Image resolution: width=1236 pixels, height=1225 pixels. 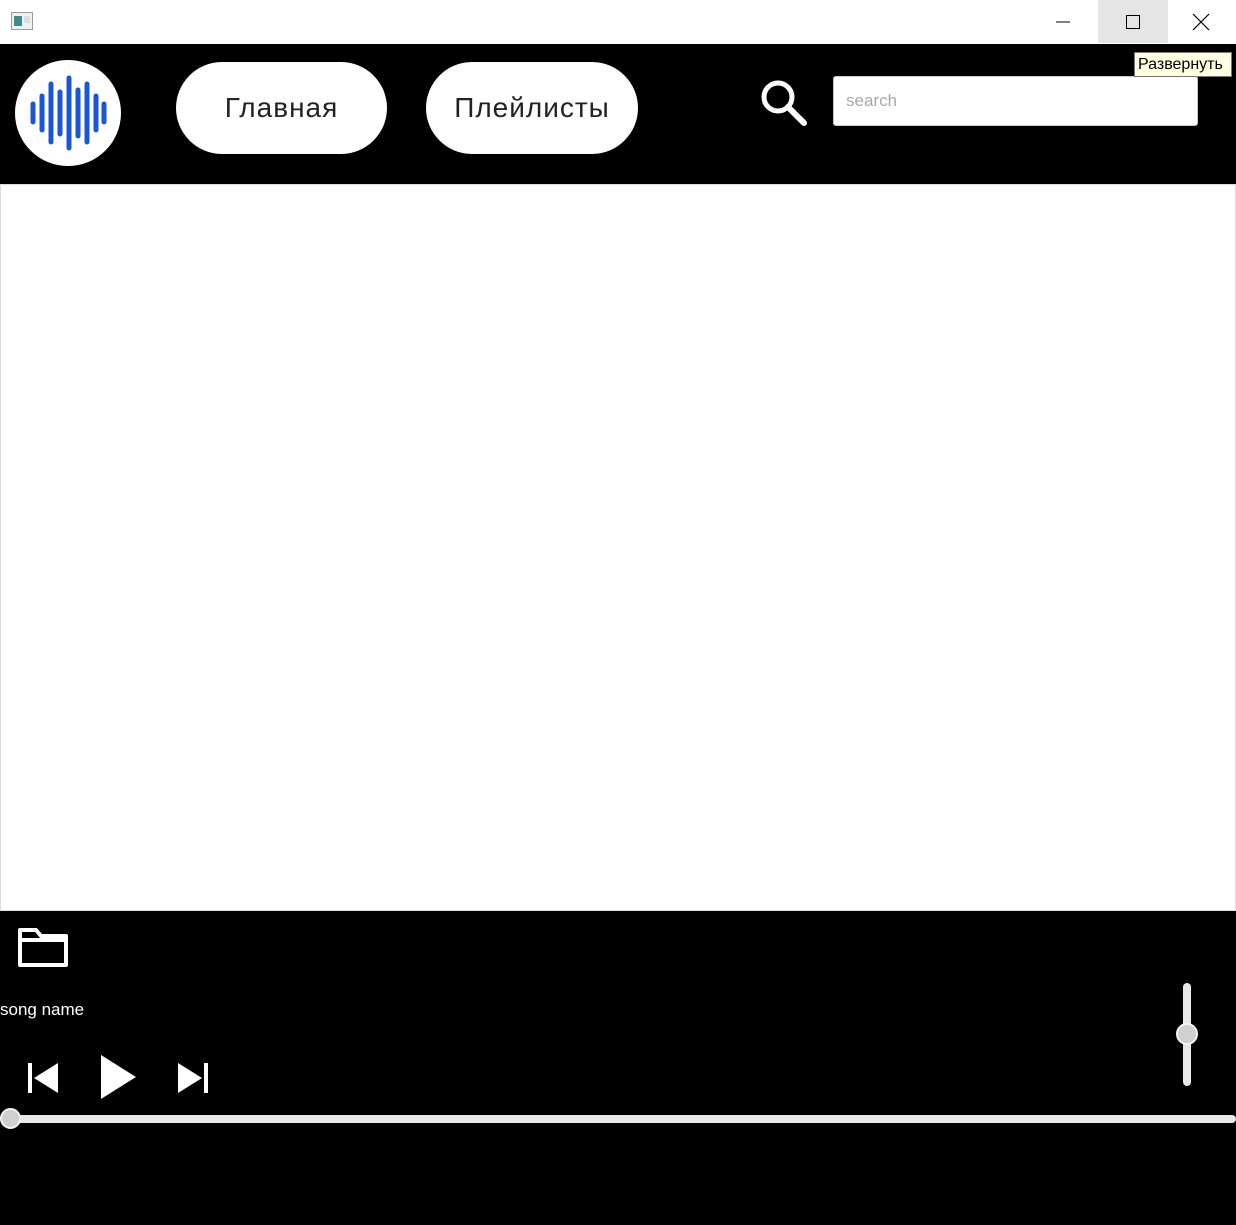 I want to click on app-header: Главная Плейлисты, so click(x=618, y=114).